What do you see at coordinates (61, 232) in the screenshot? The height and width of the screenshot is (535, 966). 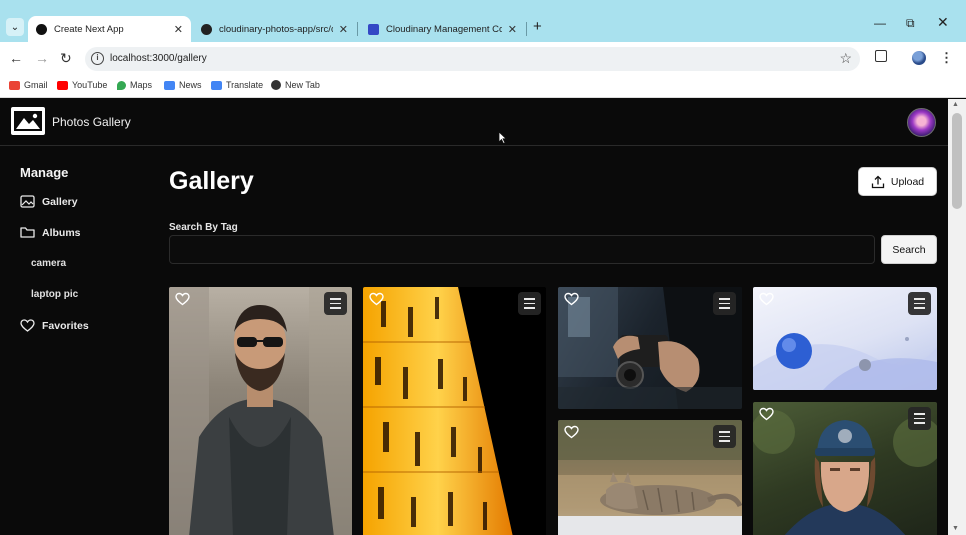 I see `sidebar-item-label: Albums` at bounding box center [61, 232].